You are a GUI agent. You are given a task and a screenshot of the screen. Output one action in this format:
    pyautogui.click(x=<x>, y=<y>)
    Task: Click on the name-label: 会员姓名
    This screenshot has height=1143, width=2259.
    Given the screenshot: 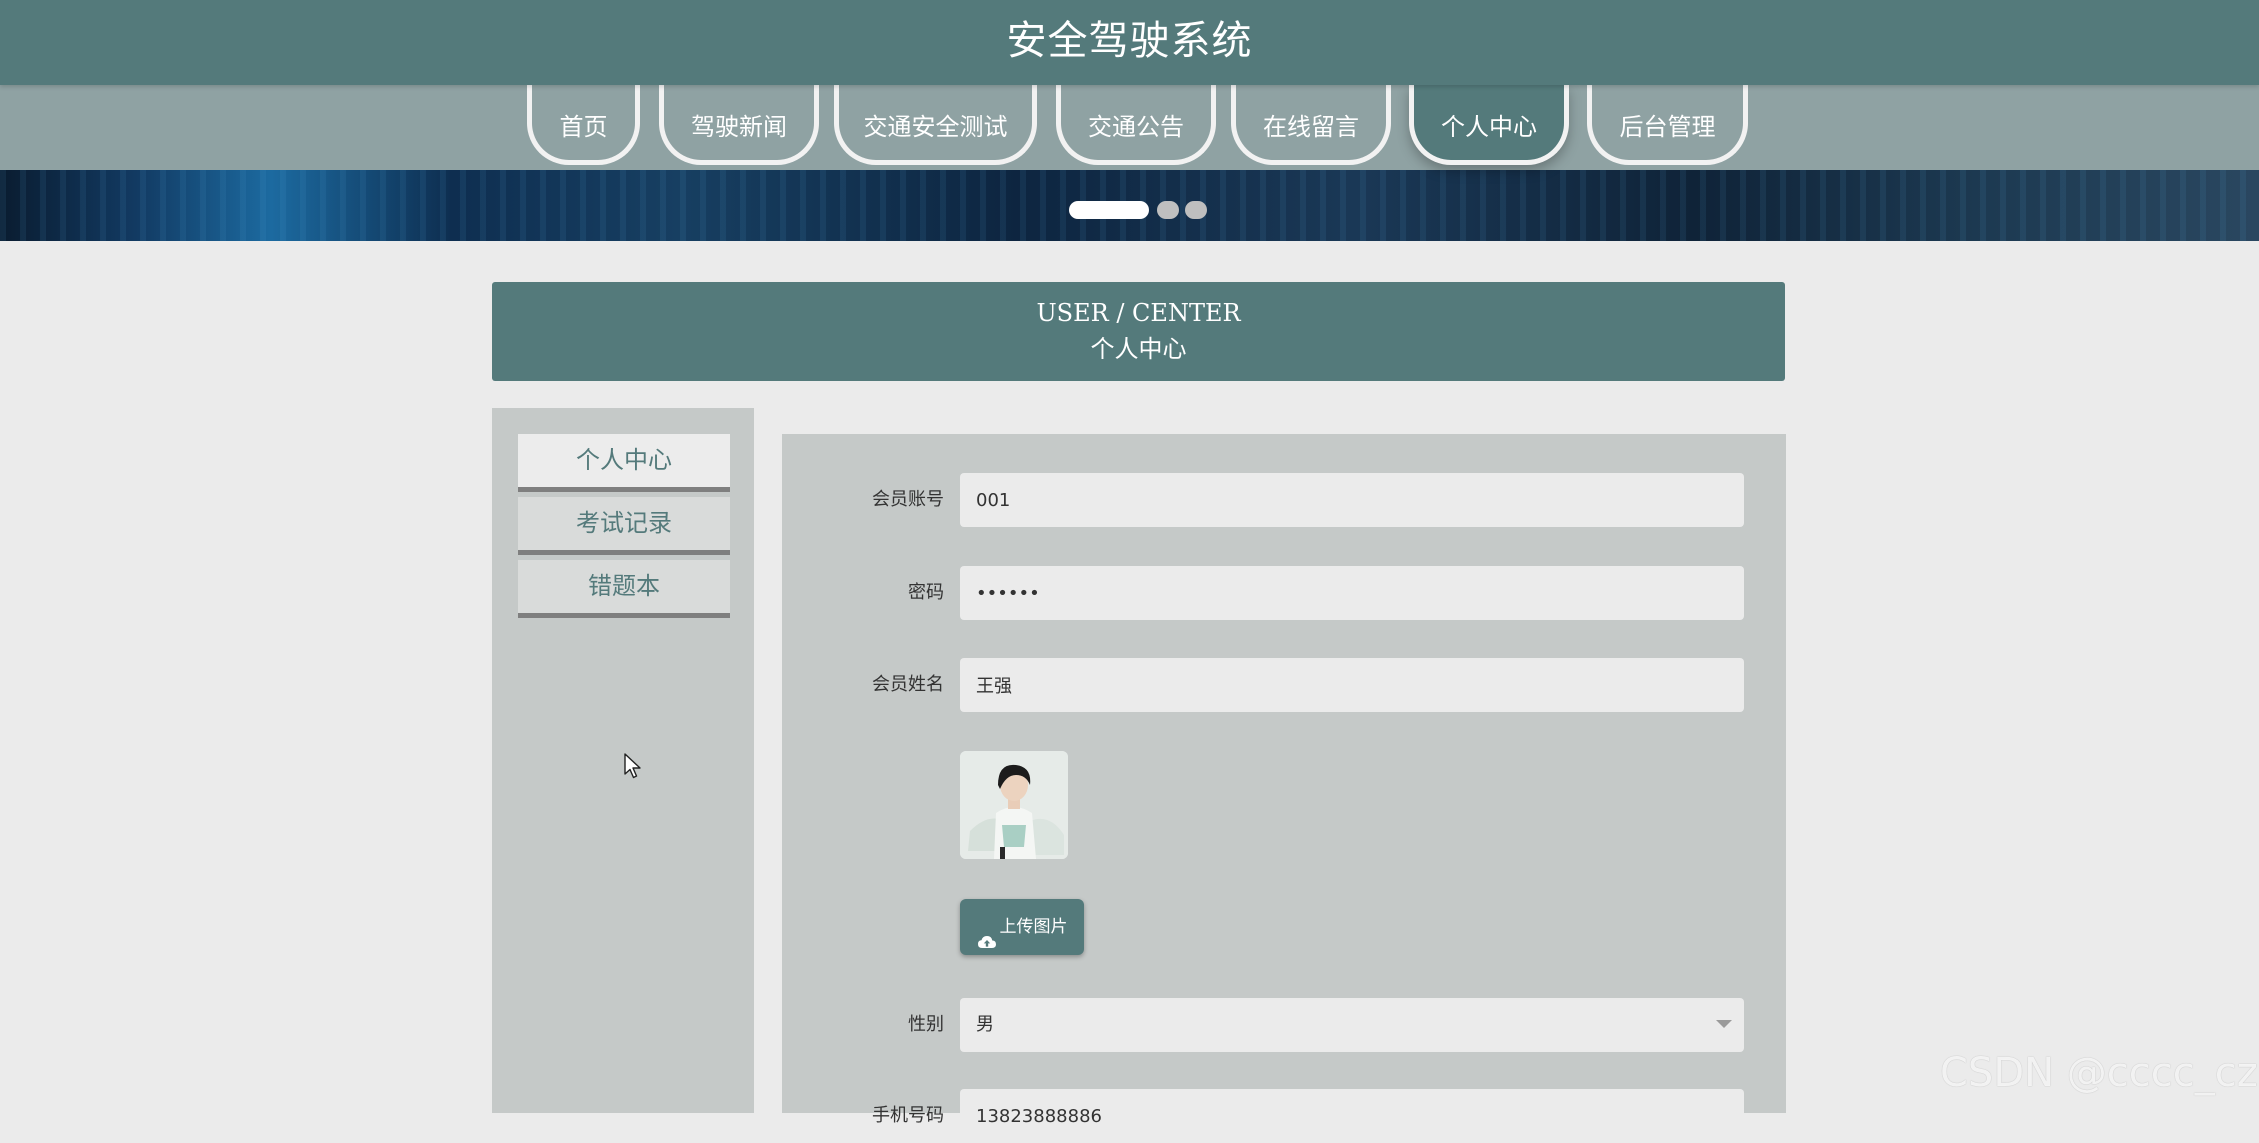 What is the action you would take?
    pyautogui.click(x=908, y=684)
    